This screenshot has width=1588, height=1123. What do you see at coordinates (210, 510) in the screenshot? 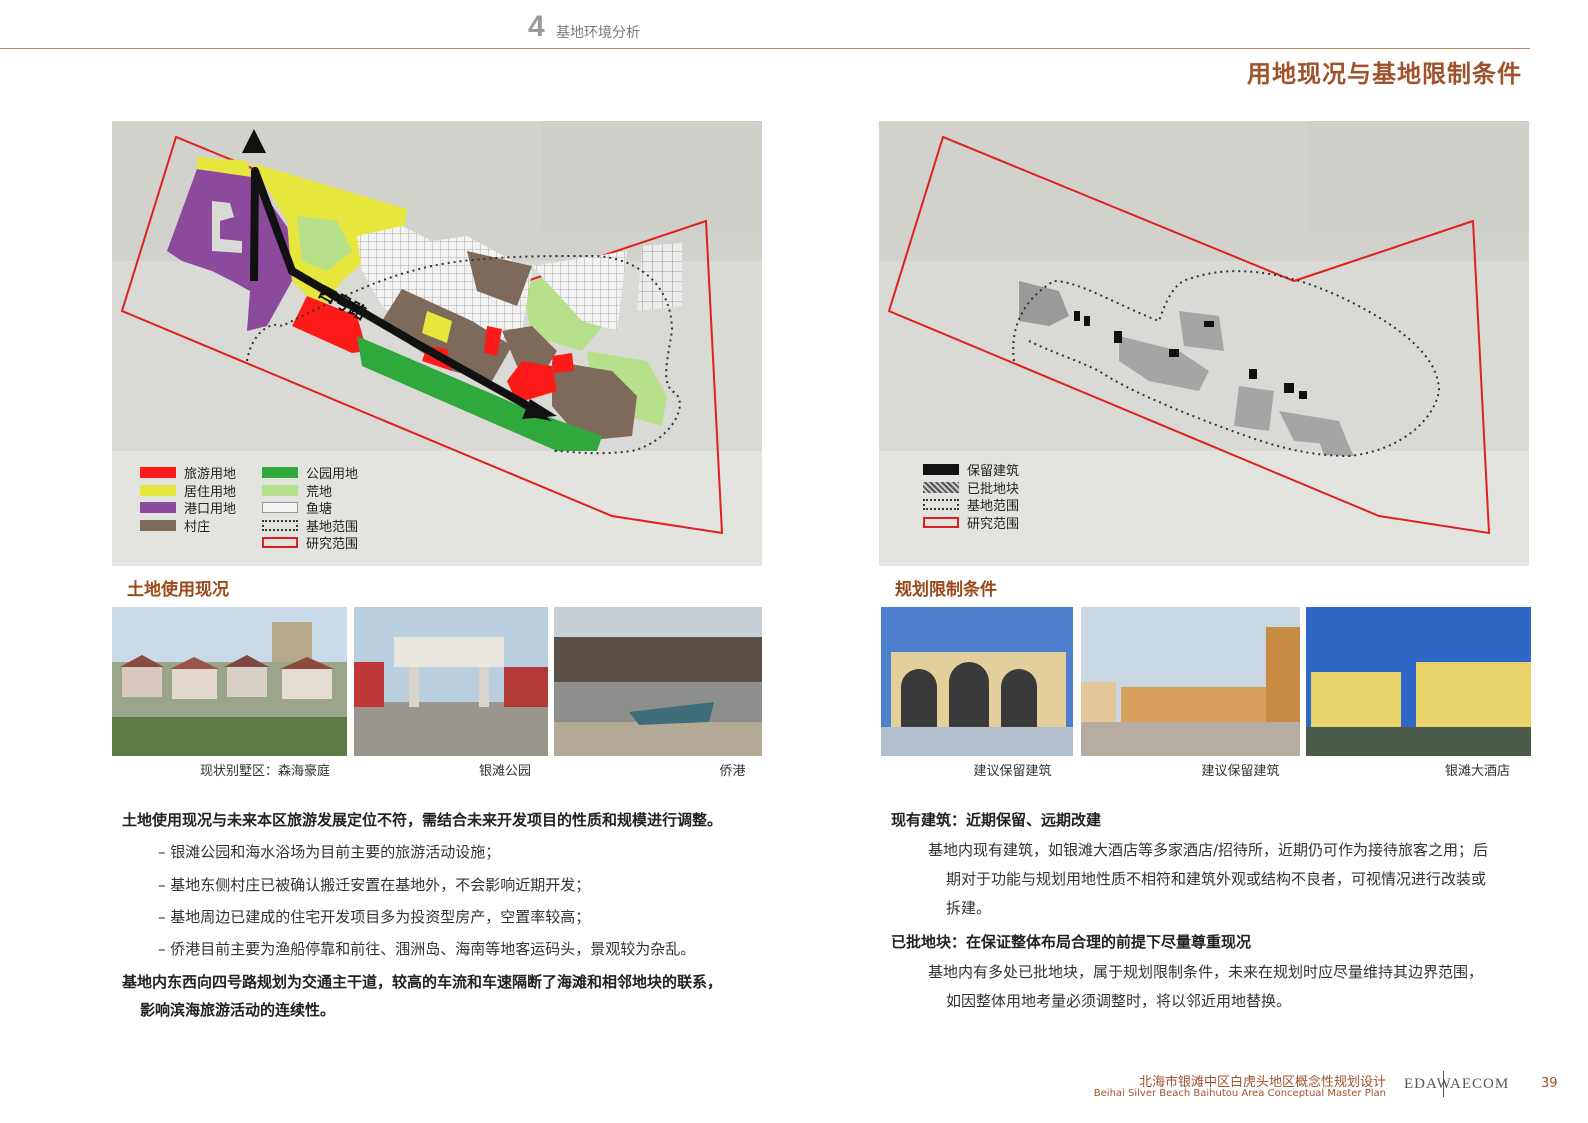
I see `legend-port: 港口用地` at bounding box center [210, 510].